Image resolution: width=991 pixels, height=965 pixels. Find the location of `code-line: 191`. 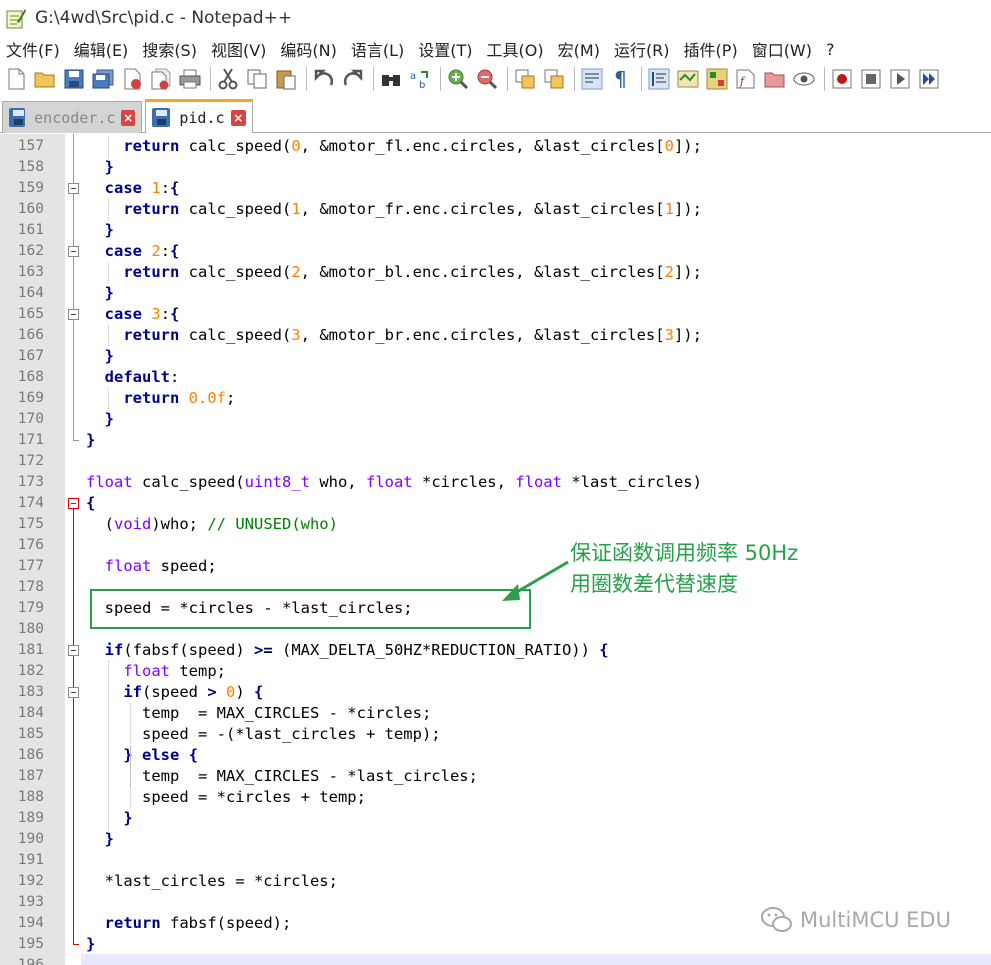

code-line: 191 is located at coordinates (495, 860).